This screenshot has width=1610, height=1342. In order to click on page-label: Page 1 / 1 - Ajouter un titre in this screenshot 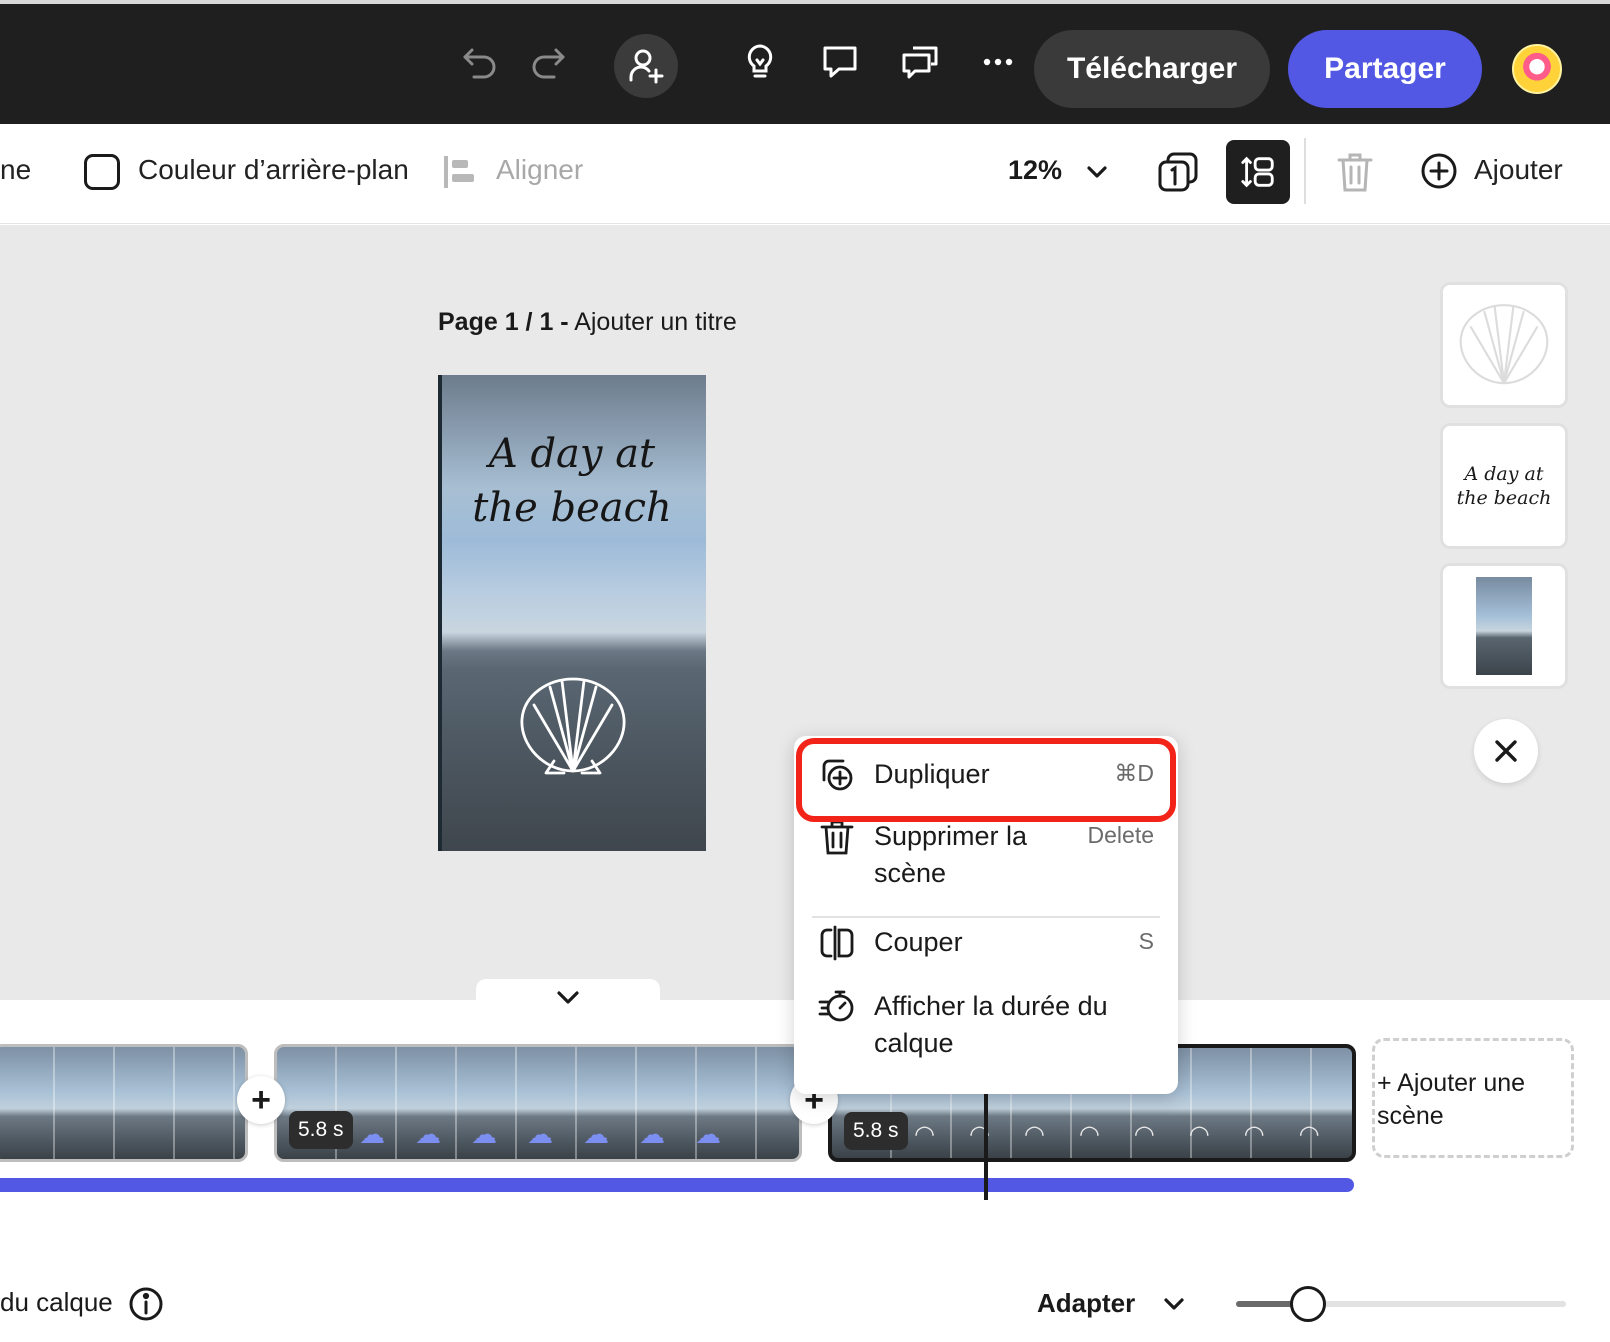, I will do `click(587, 322)`.